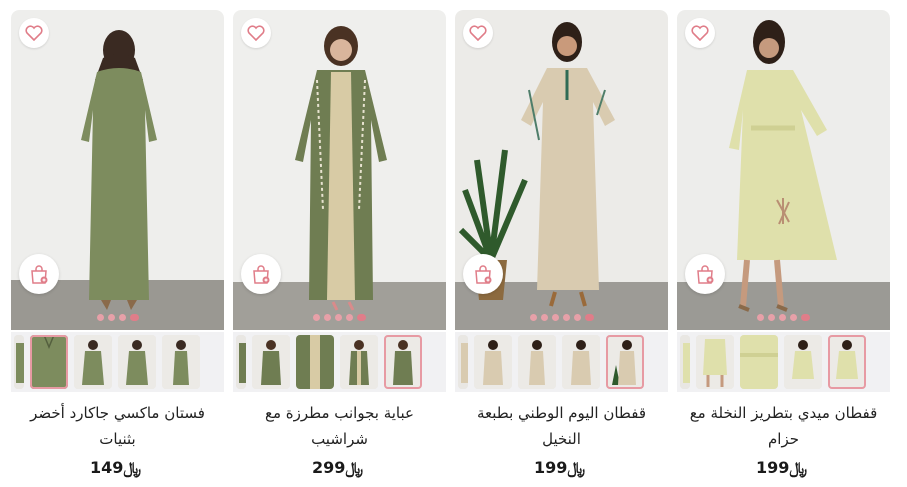 The height and width of the screenshot is (487, 907). What do you see at coordinates (328, 467) in the screenshot?
I see `price-value: 299` at bounding box center [328, 467].